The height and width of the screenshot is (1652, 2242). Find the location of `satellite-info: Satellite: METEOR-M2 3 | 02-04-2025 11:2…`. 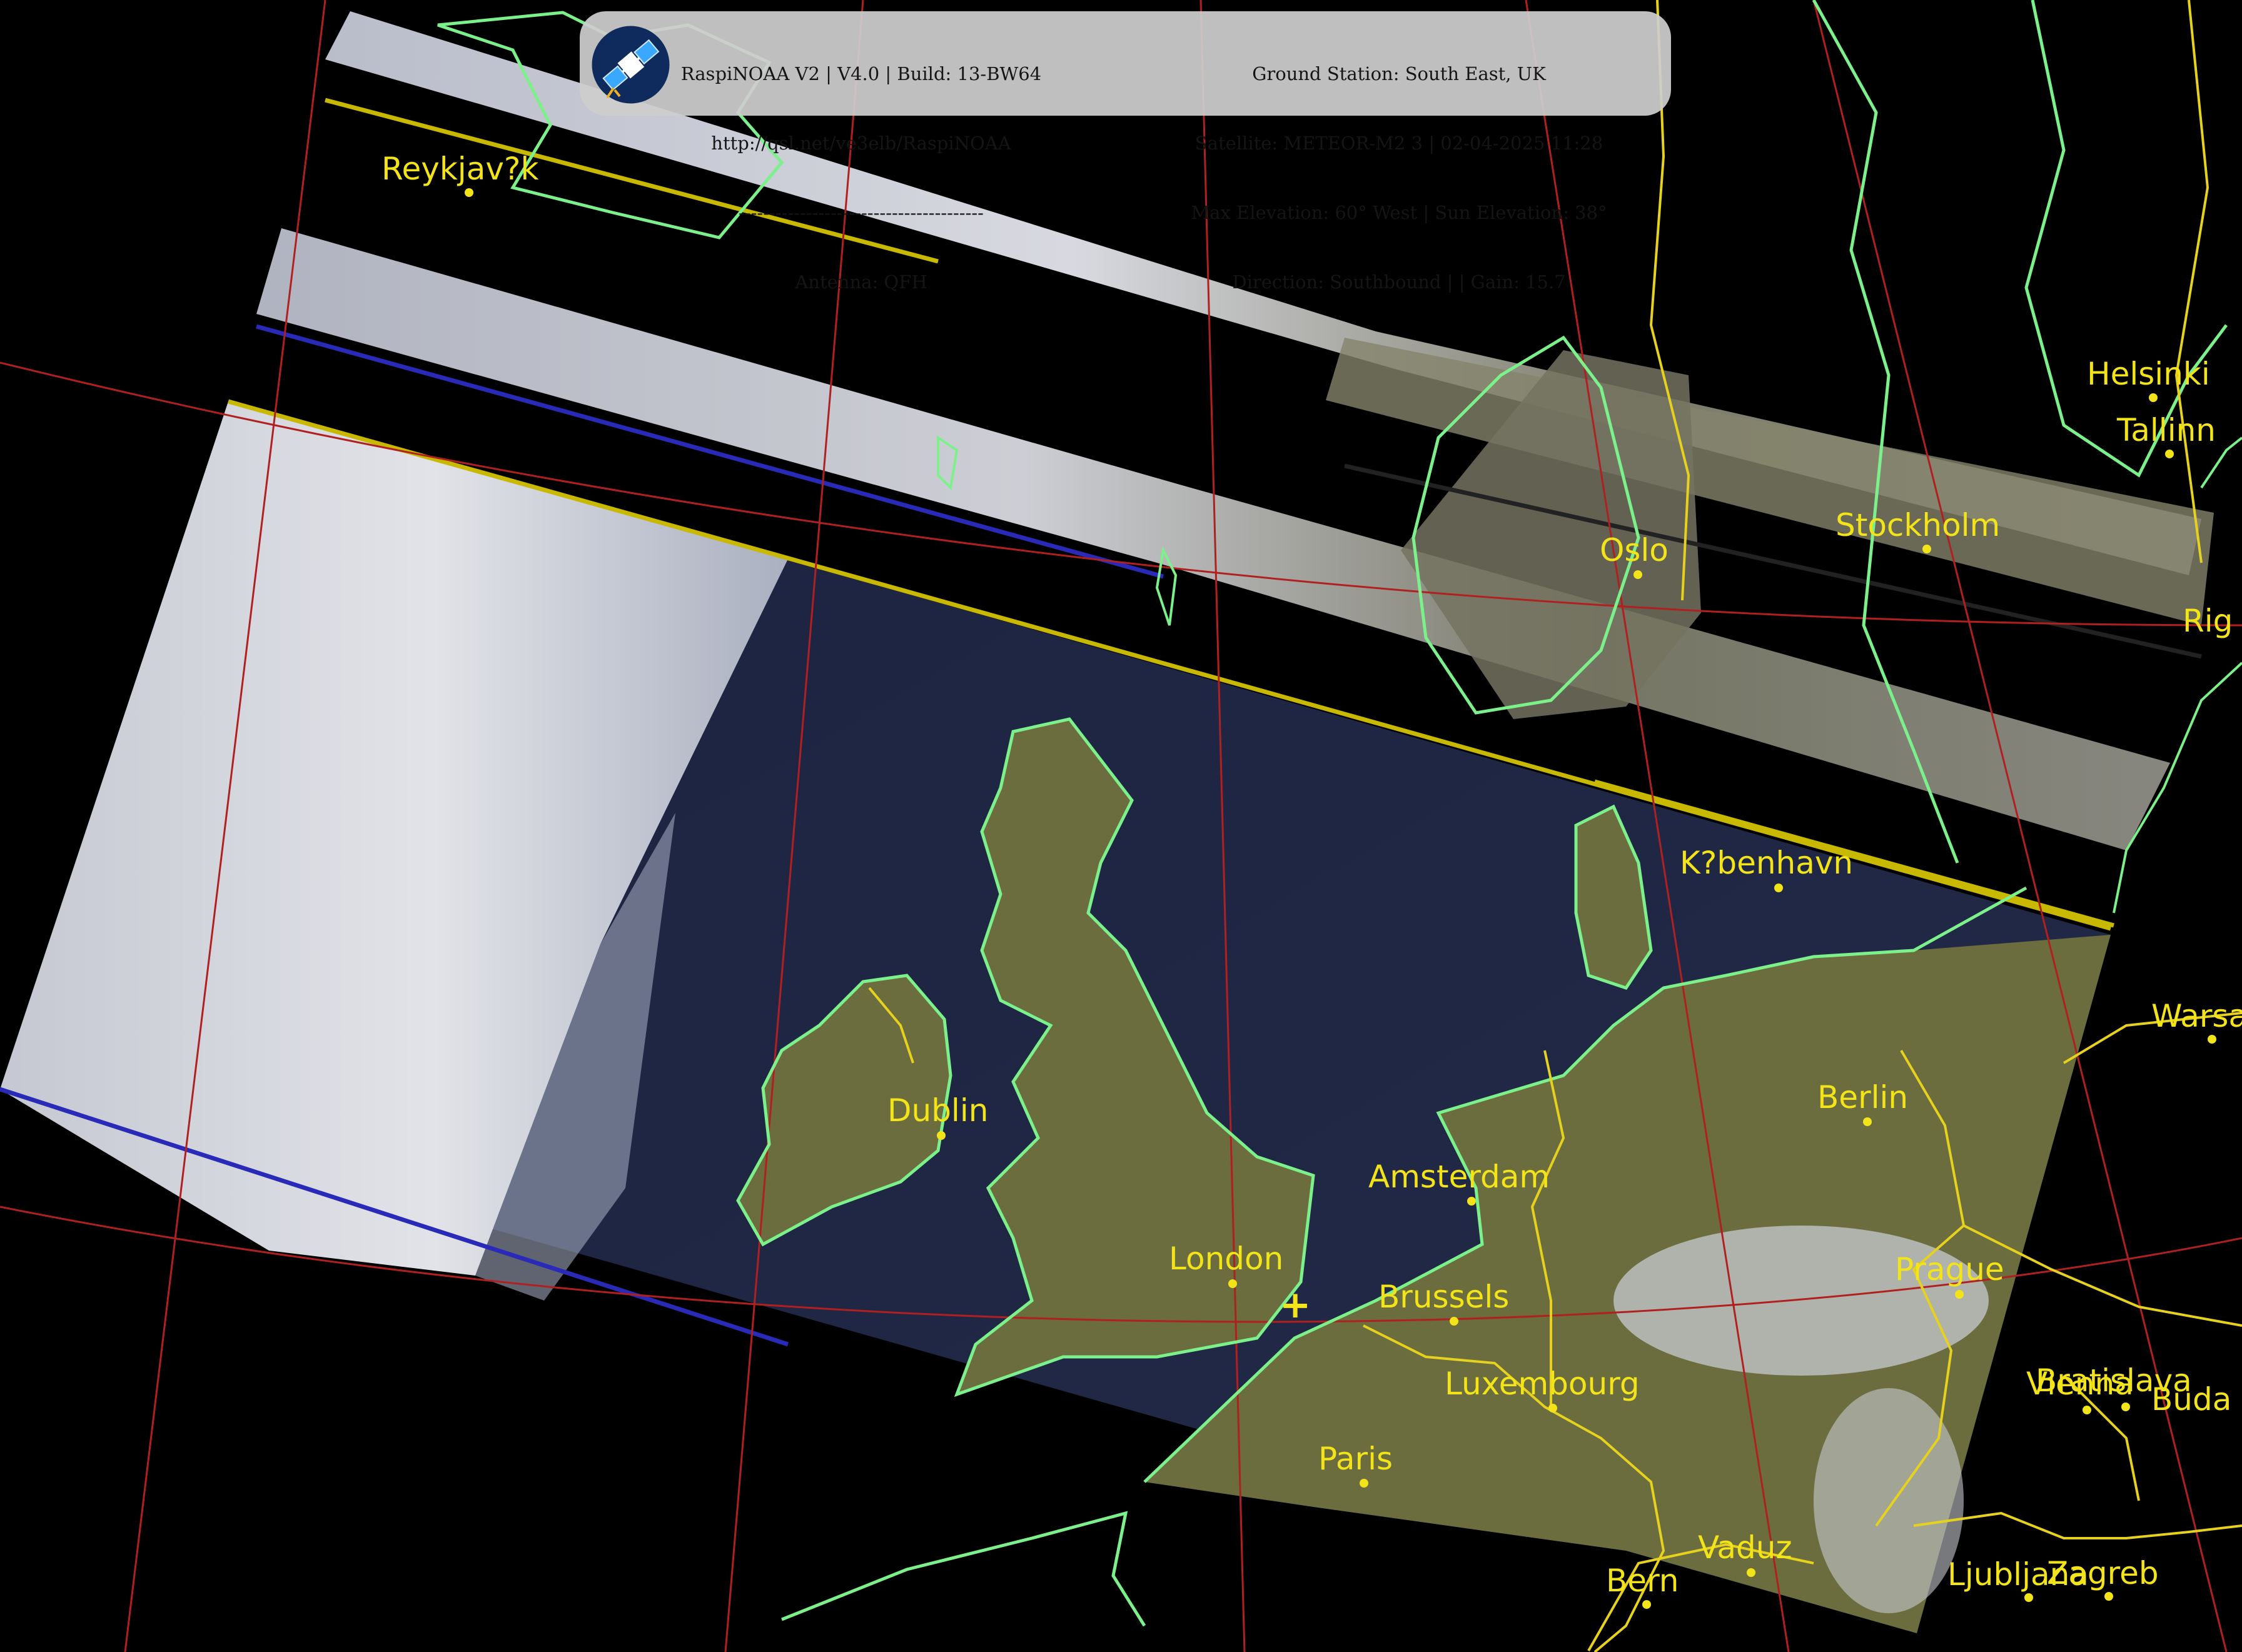

satellite-info: Satellite: METEOR-M2 3 | 02-04-2025 11:2… is located at coordinates (1398, 143).